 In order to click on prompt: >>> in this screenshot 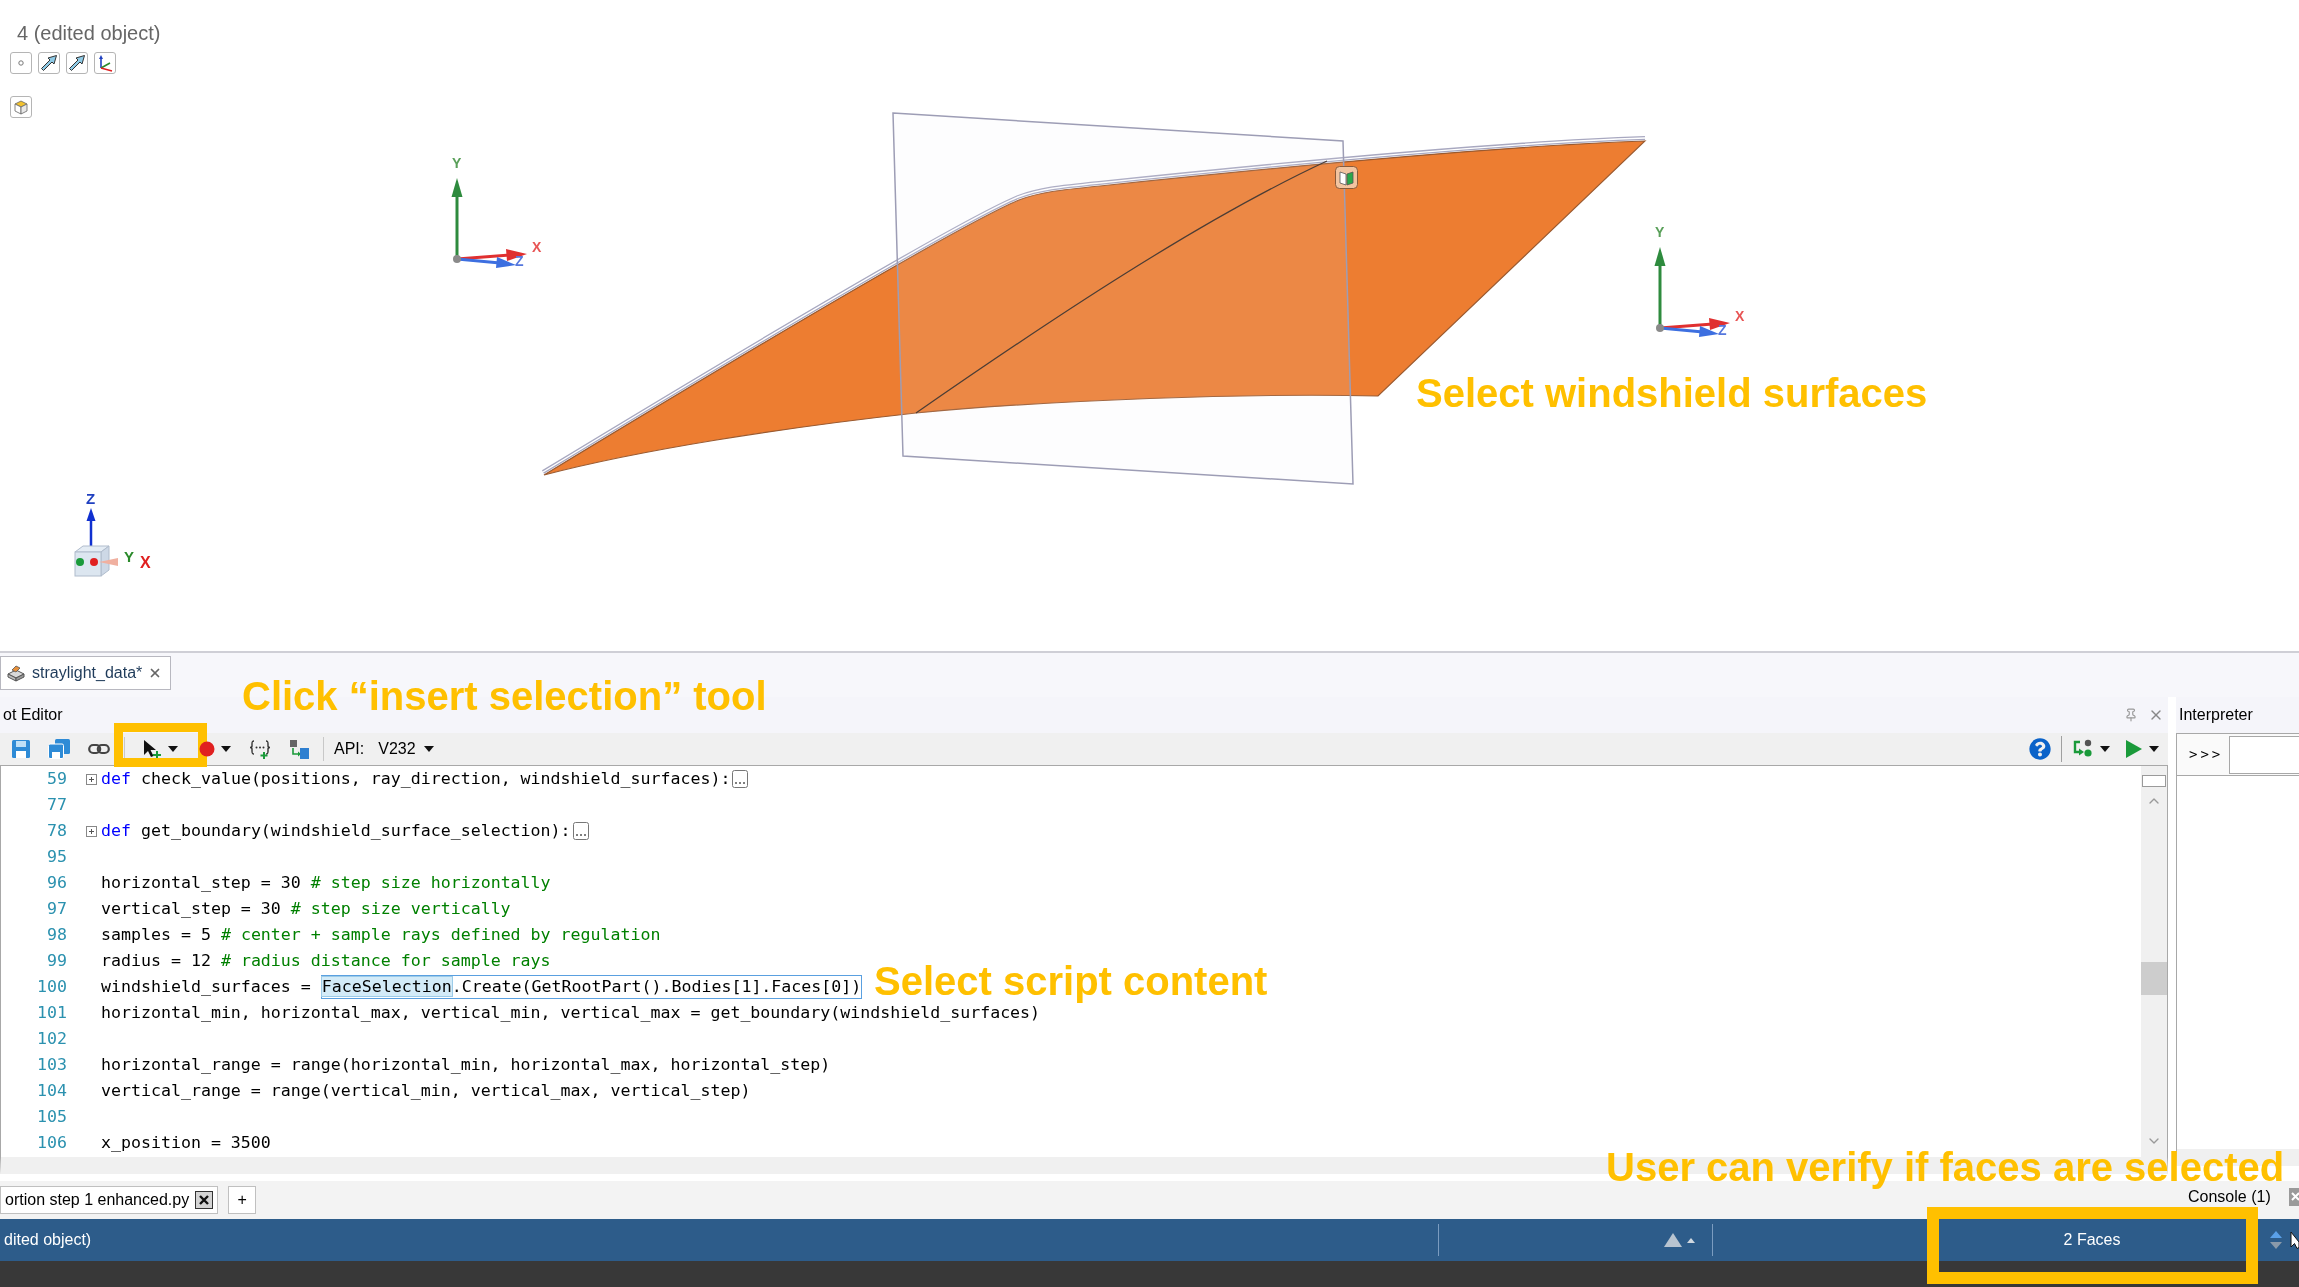, I will do `click(2206, 754)`.